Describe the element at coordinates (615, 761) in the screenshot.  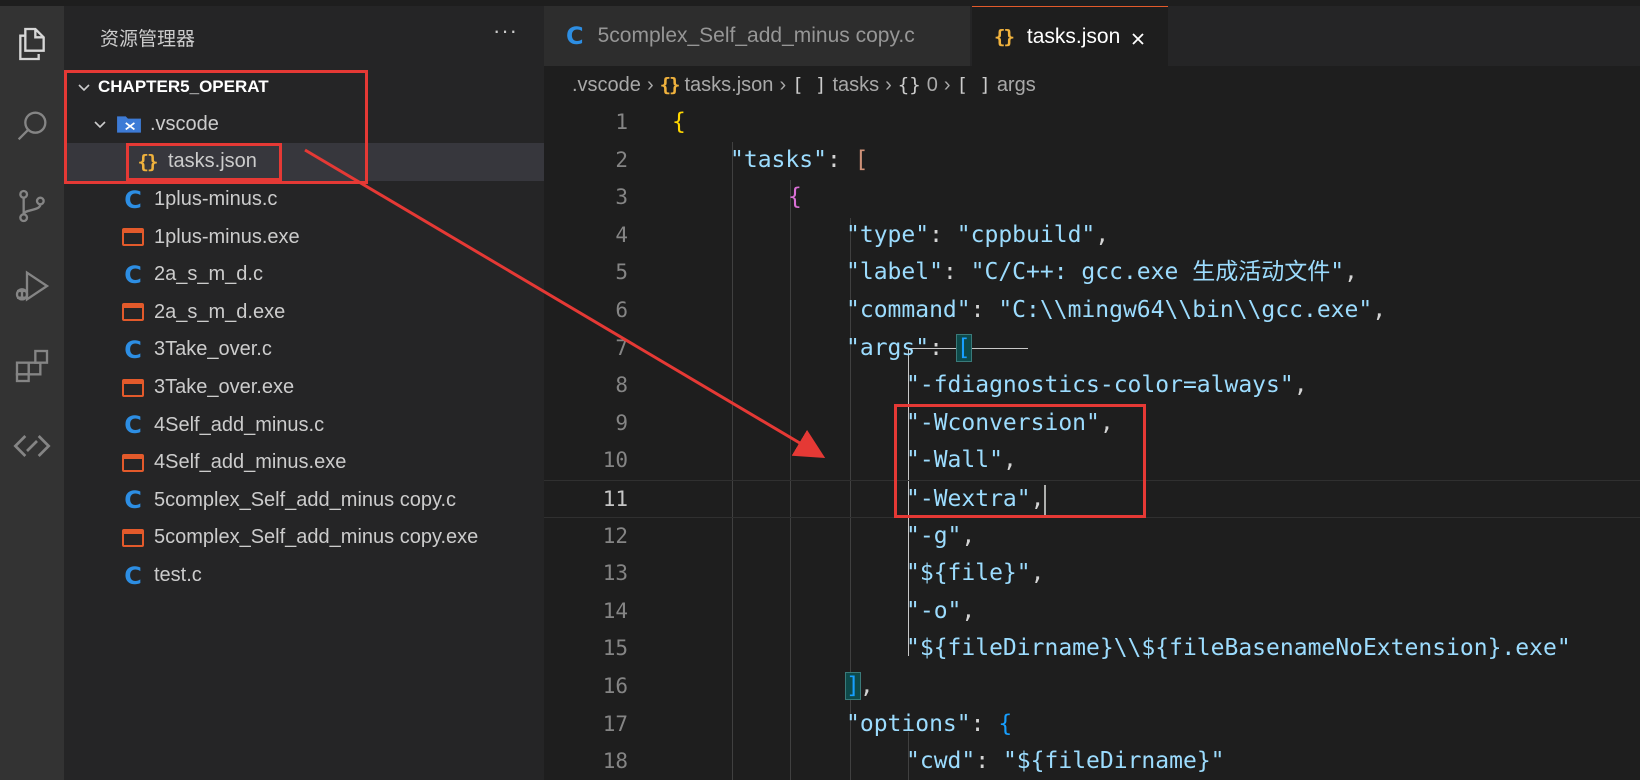
I see `line-number: 18` at that location.